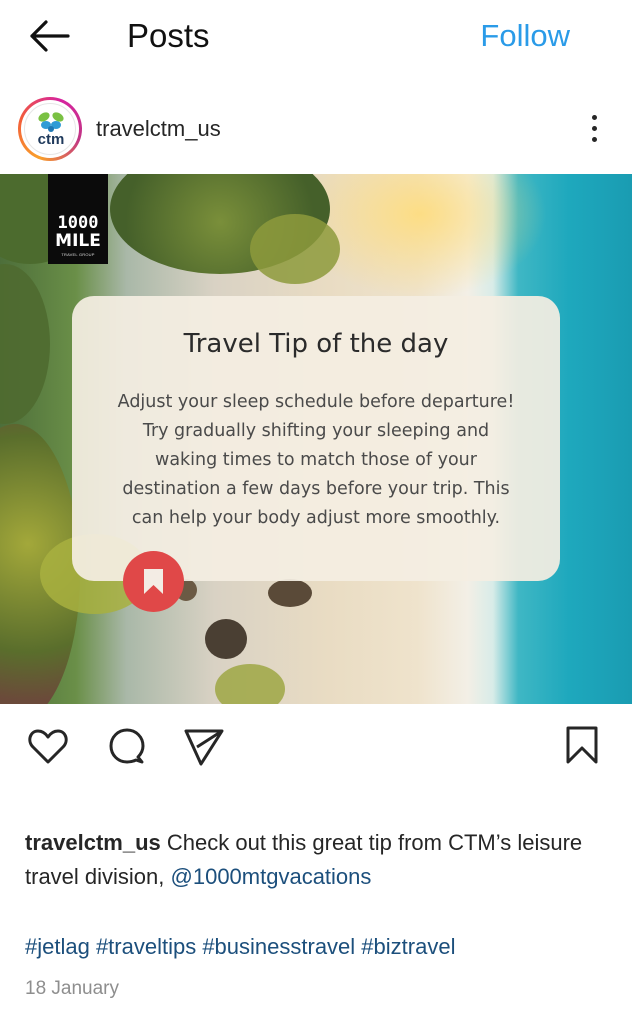  What do you see at coordinates (51, 139) in the screenshot?
I see `avatar-text: ctm` at bounding box center [51, 139].